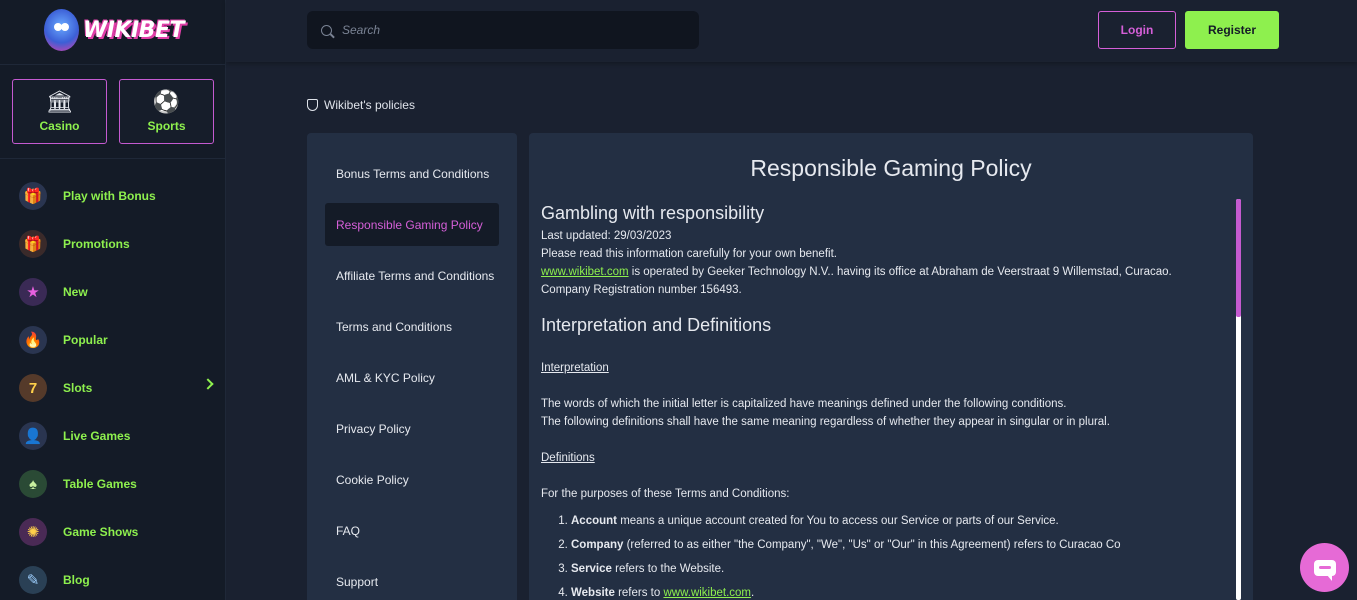 This screenshot has width=1357, height=600. I want to click on last-updated: Last updated: 29/03/2023, so click(606, 236).